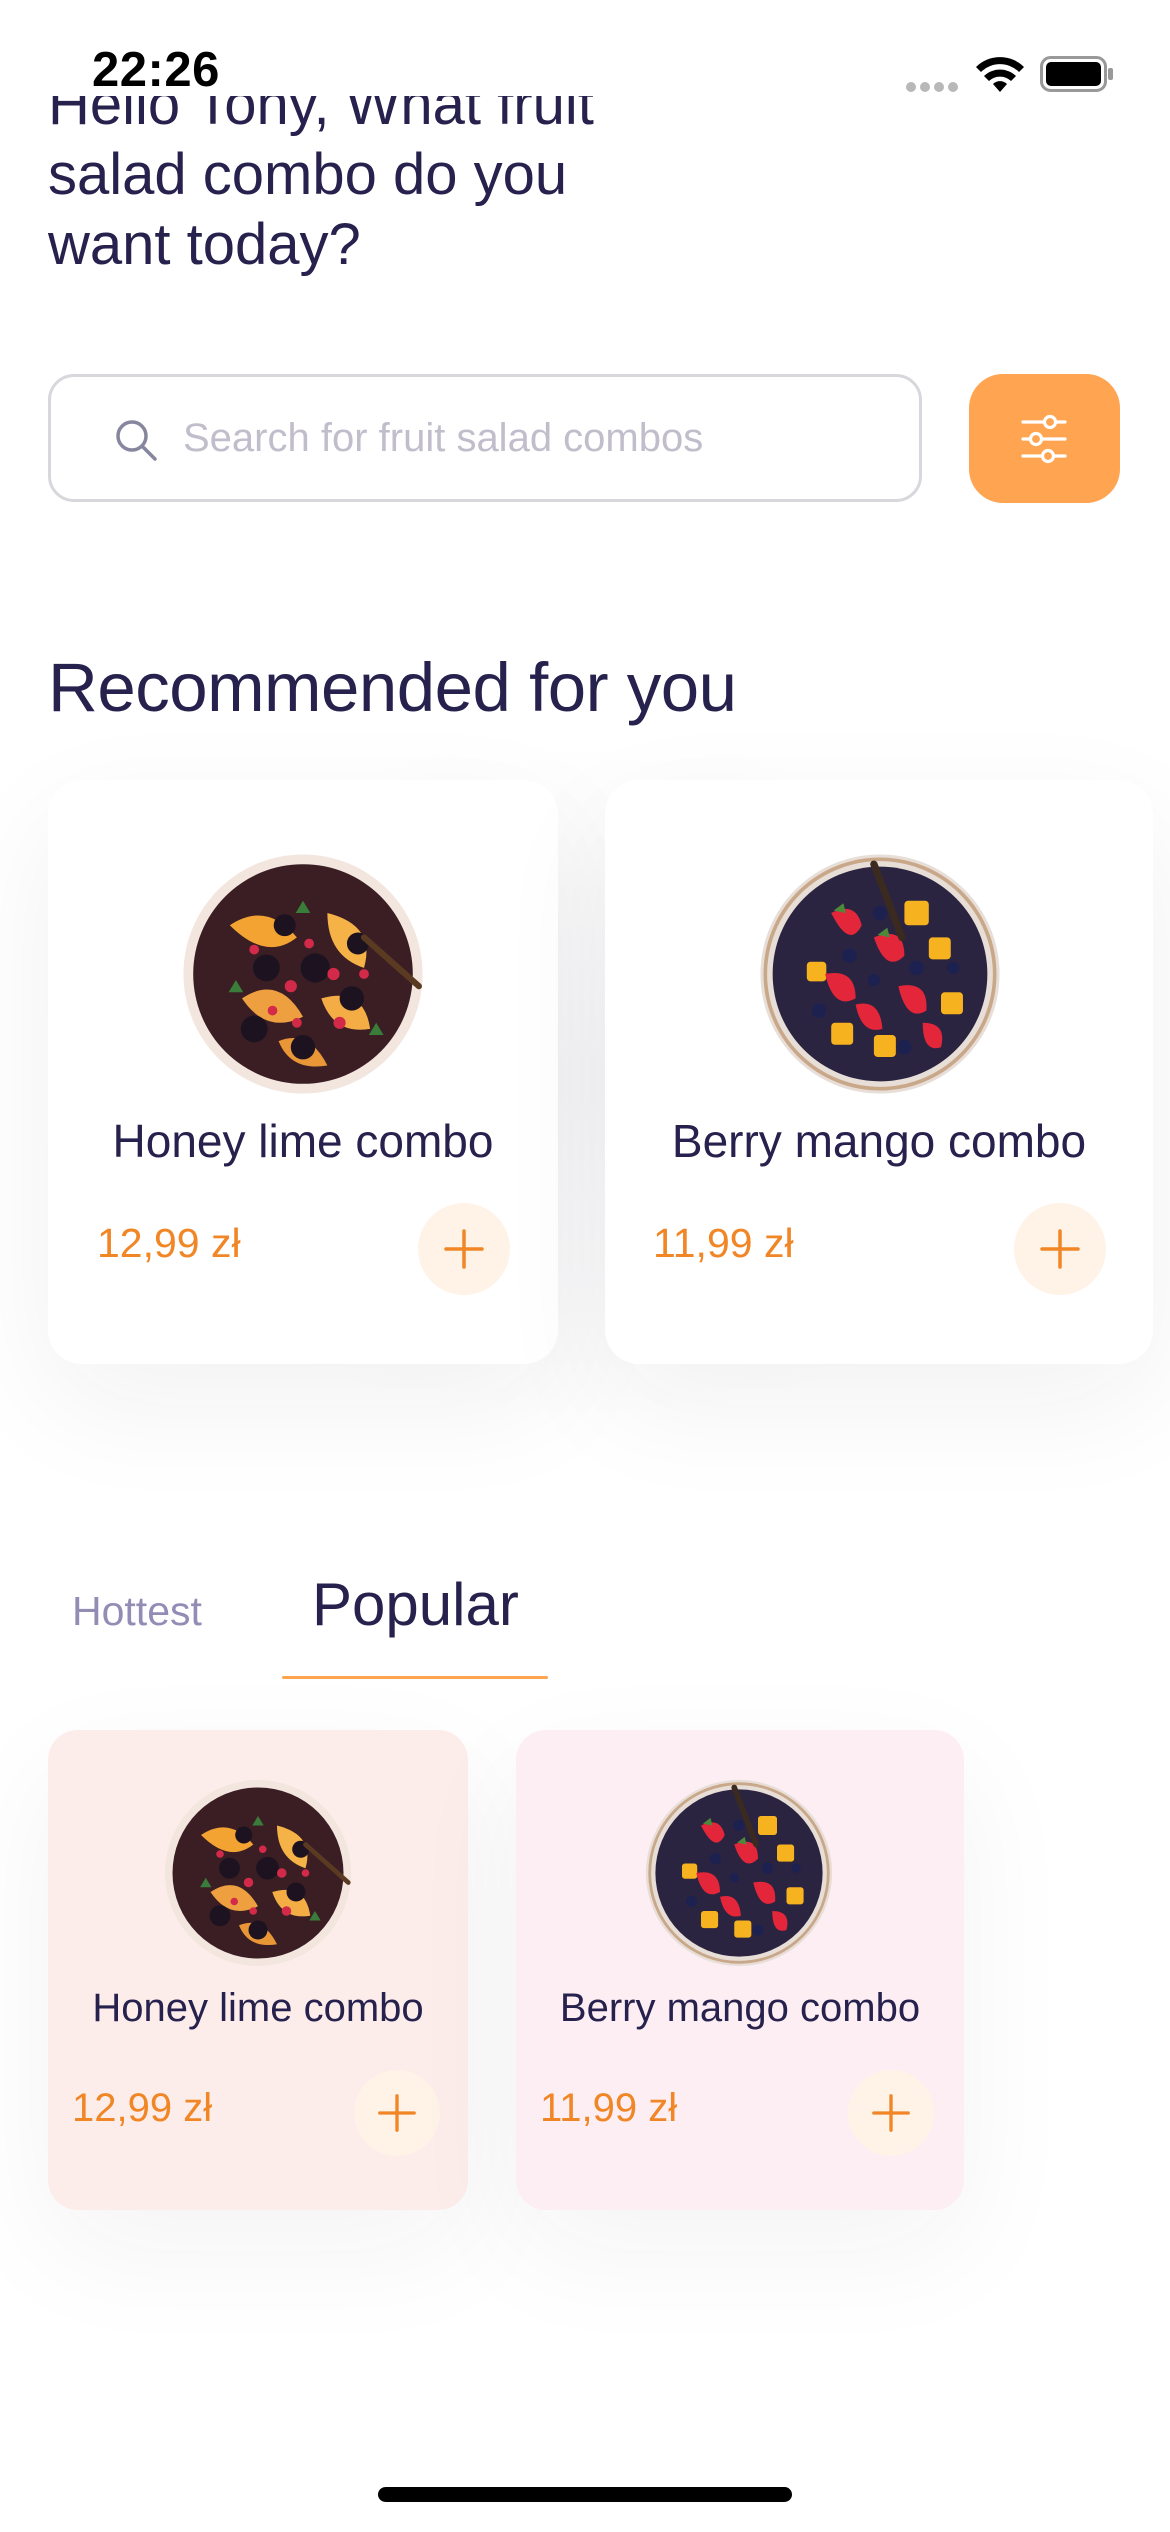 The height and width of the screenshot is (2532, 1170). What do you see at coordinates (933, 88) in the screenshot?
I see `cellular-signal-icon` at bounding box center [933, 88].